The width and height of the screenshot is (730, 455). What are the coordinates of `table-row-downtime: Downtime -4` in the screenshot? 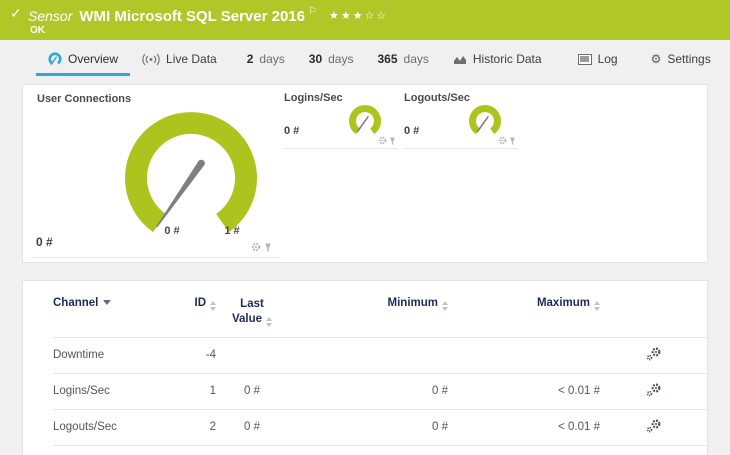 It's located at (380, 355).